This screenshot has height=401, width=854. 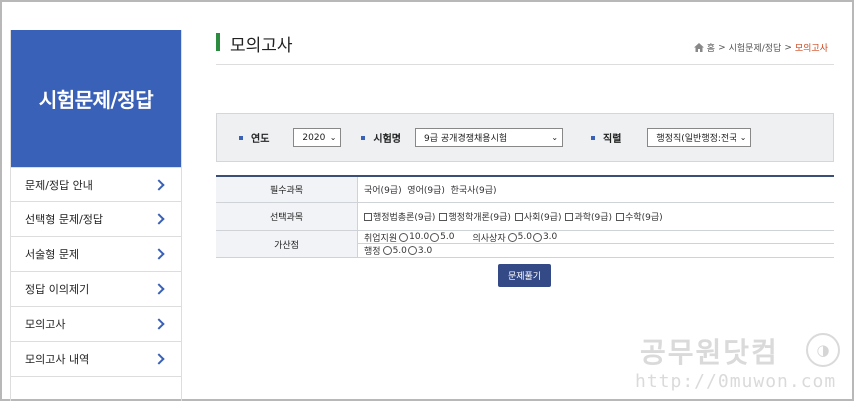 I want to click on job-select: 행정직(일반행정:전국 ⌄, so click(x=699, y=137).